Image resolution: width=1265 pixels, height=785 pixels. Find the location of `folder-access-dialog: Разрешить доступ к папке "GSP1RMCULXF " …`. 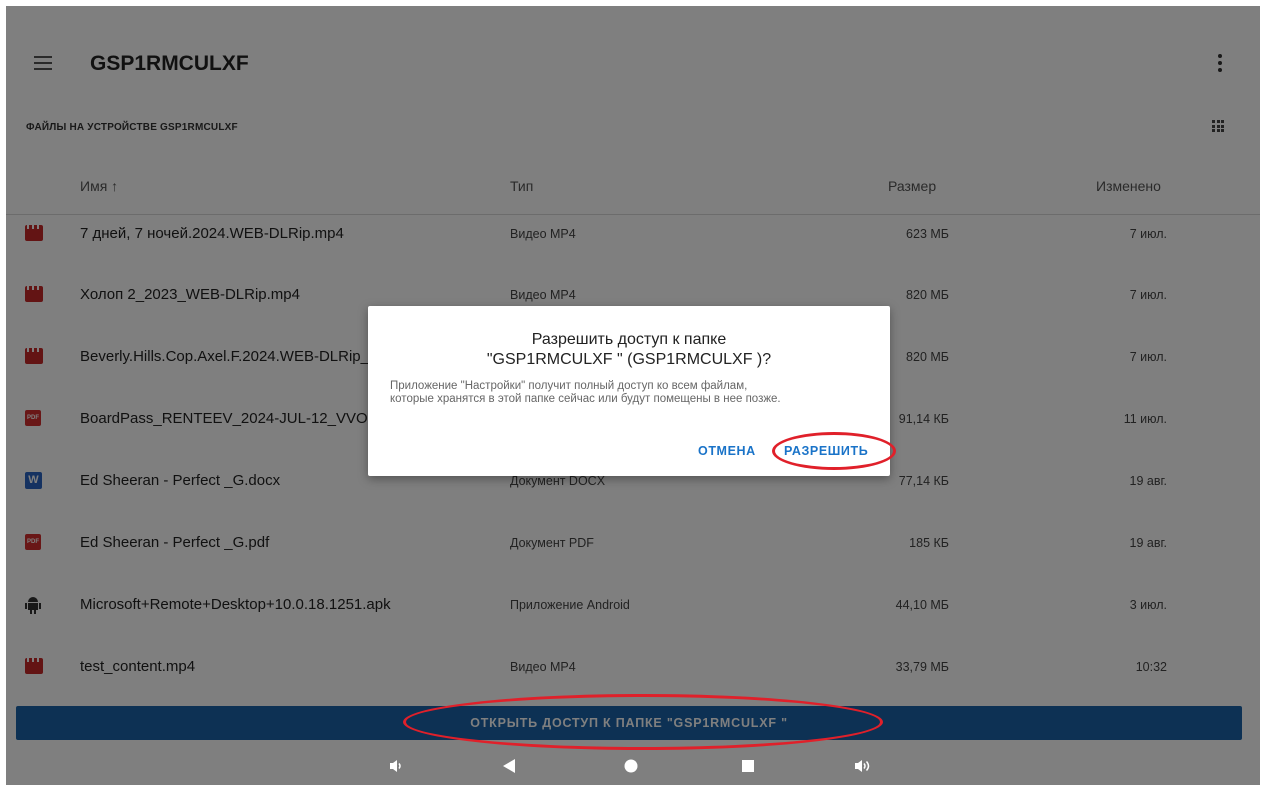

folder-access-dialog: Разрешить доступ к папке "GSP1RMCULXF " … is located at coordinates (632, 391).